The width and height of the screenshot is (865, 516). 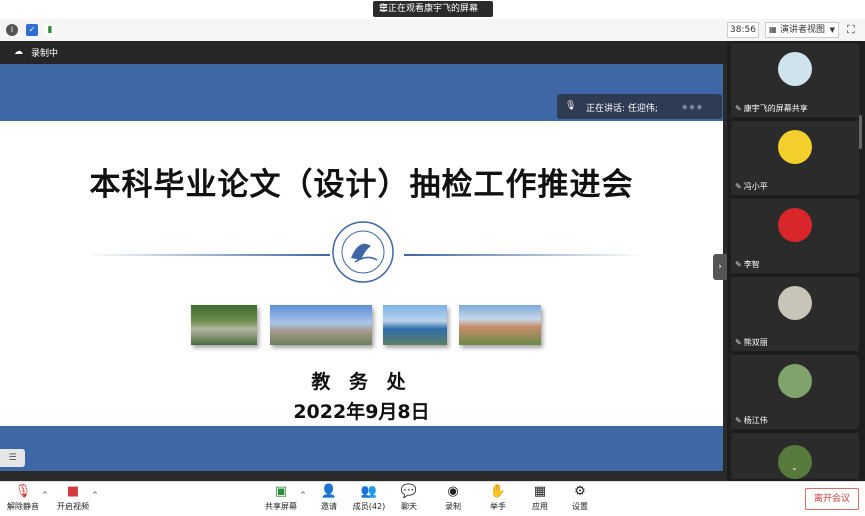 I want to click on record-button: ◉ 录制, so click(x=453, y=498).